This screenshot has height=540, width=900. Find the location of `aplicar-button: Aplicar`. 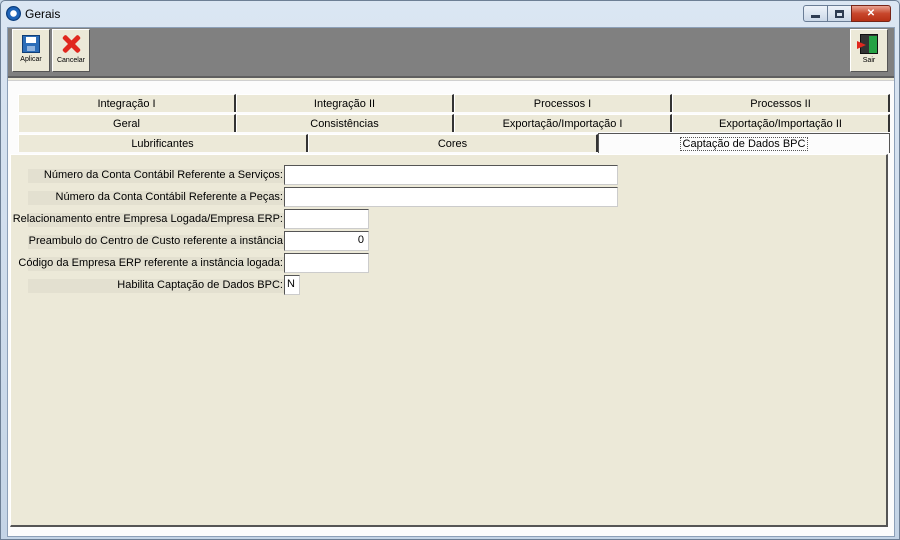

aplicar-button: Aplicar is located at coordinates (31, 50).